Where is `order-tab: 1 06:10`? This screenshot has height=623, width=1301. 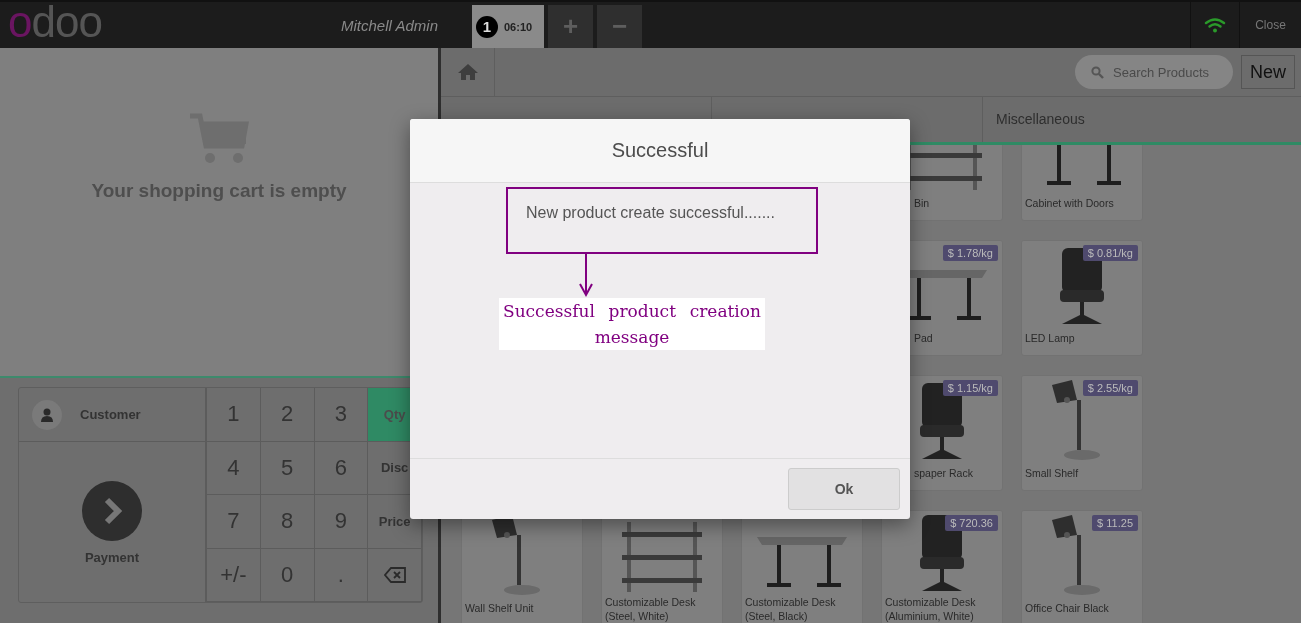 order-tab: 1 06:10 is located at coordinates (508, 26).